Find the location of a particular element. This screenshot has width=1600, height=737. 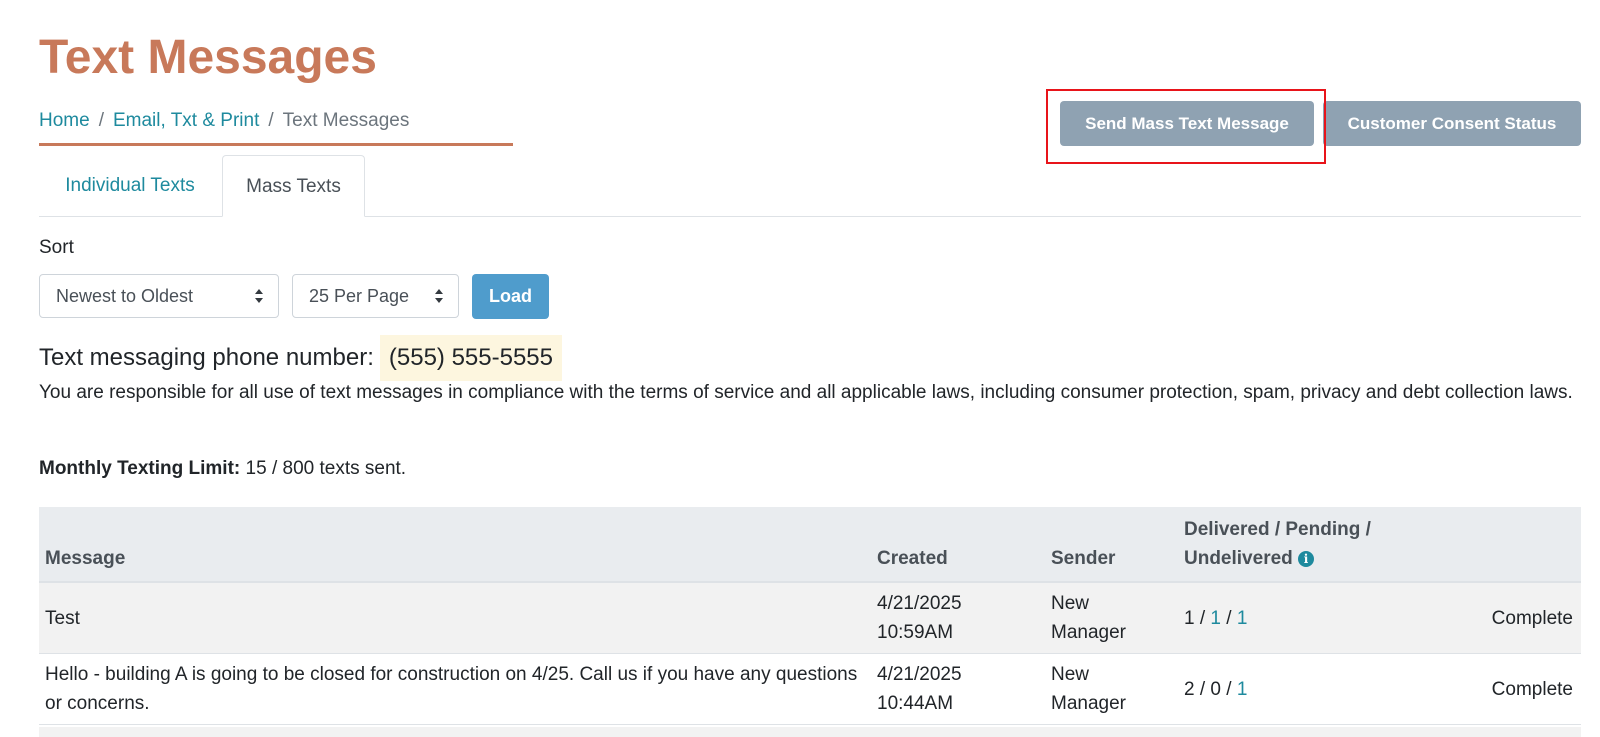

monthly-limit-label: Monthly Texting Limit: is located at coordinates (140, 468).